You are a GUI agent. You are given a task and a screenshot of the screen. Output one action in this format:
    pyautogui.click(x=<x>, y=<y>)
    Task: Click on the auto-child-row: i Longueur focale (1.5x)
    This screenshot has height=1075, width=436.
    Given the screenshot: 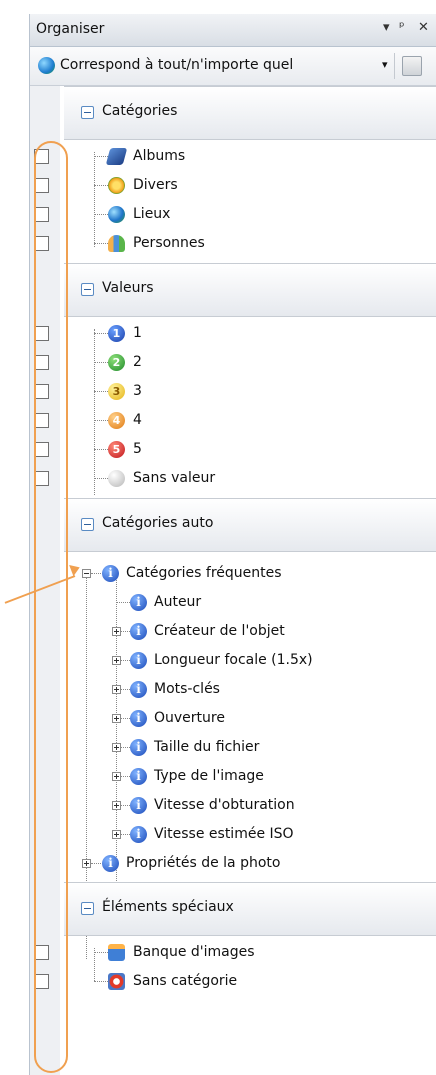 What is the action you would take?
    pyautogui.click(x=233, y=660)
    